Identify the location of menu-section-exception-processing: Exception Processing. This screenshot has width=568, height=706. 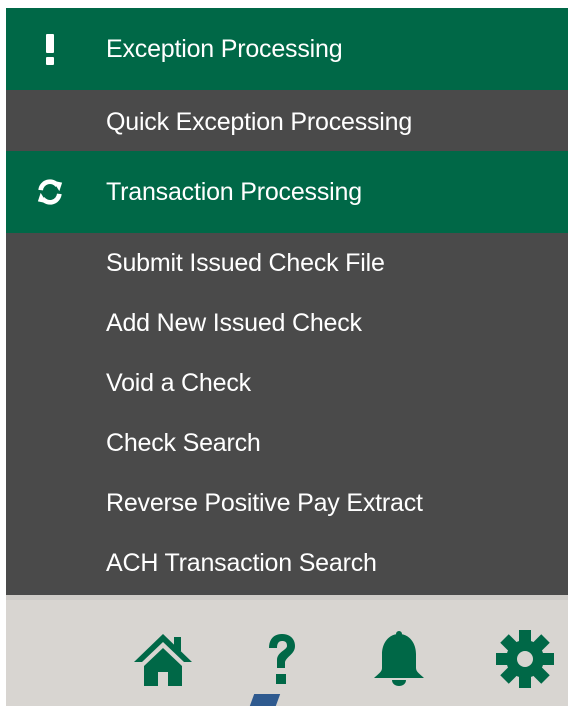
(287, 49).